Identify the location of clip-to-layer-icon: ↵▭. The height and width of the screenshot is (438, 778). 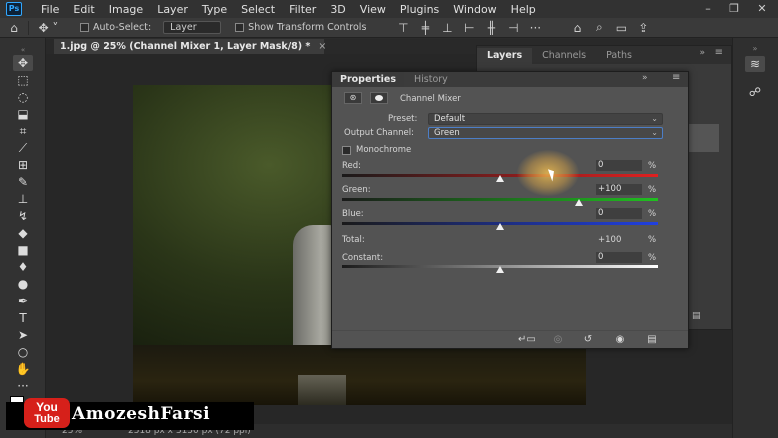
(527, 340).